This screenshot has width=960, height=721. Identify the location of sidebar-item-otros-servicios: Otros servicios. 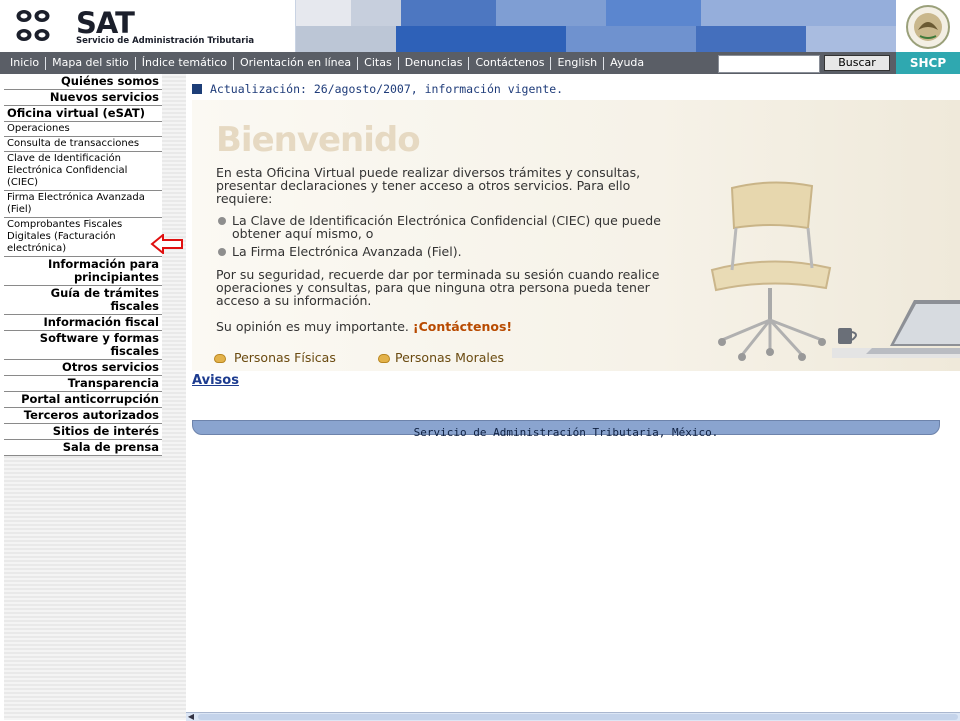
(83, 368).